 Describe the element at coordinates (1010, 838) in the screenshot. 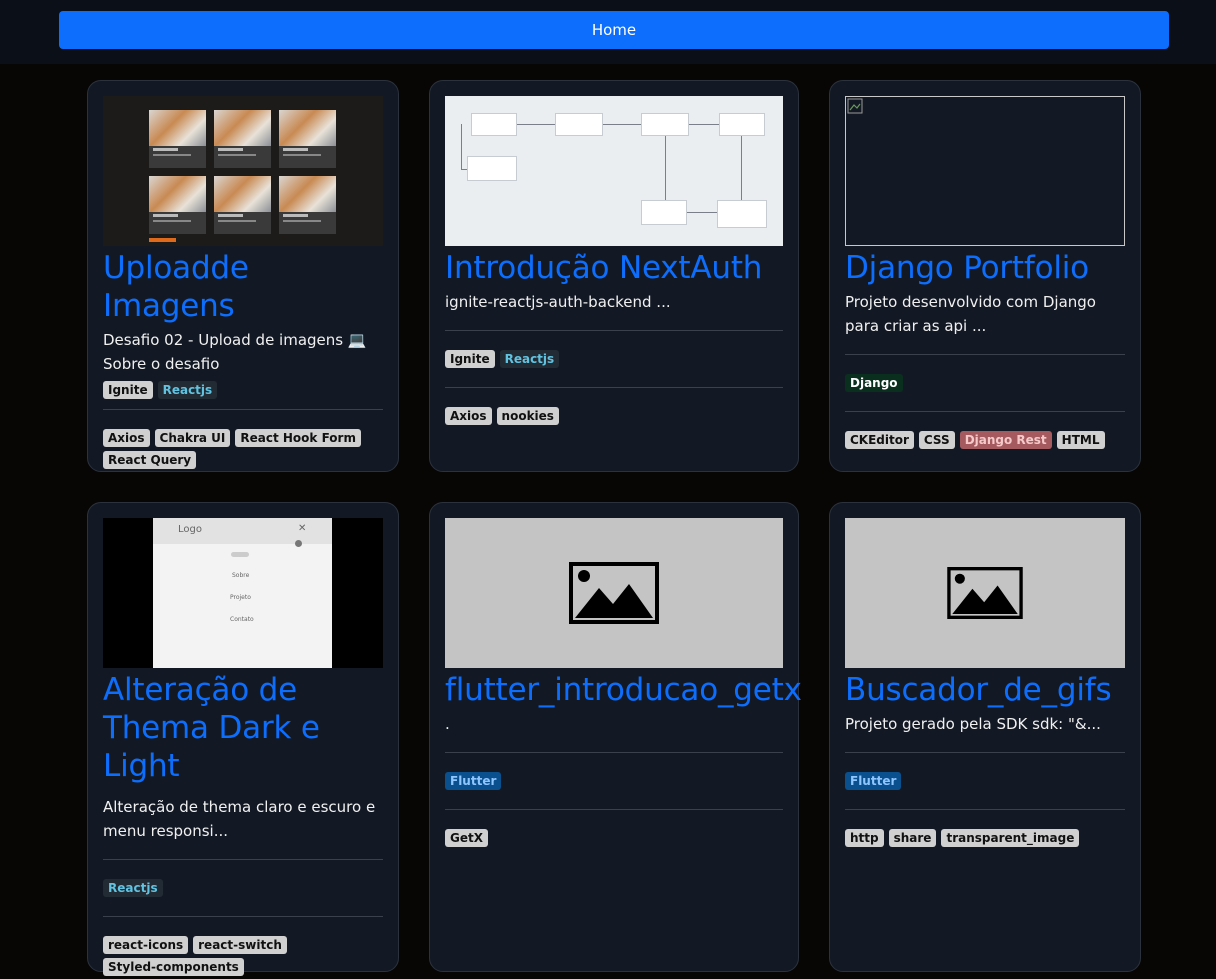

I see `tag-transparent-image: transparent_image` at that location.